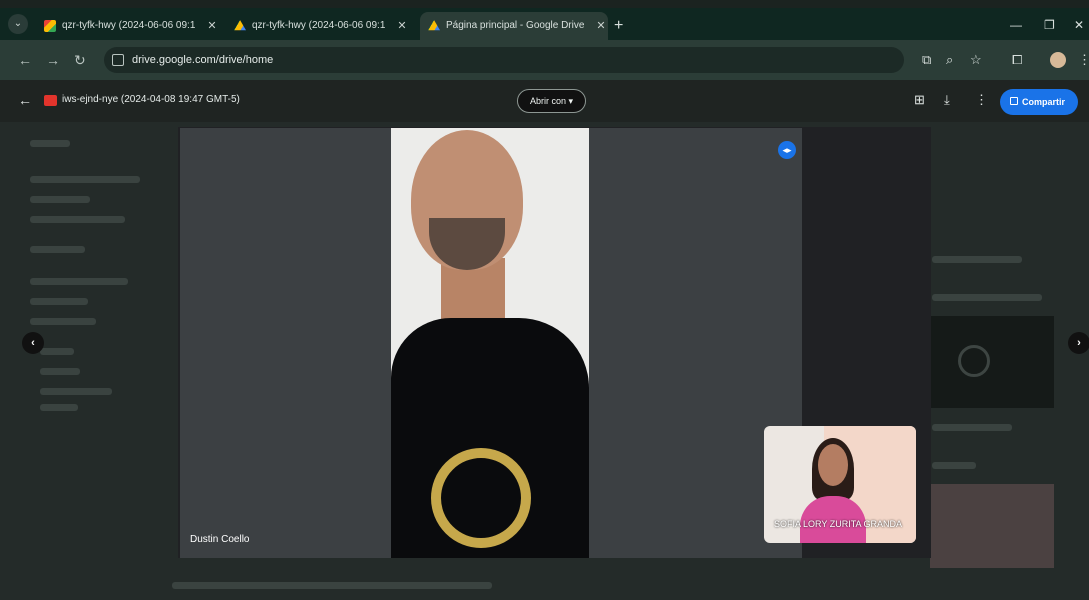 This screenshot has height=600, width=1089. What do you see at coordinates (1078, 343) in the screenshot?
I see `next-file-button: ›` at bounding box center [1078, 343].